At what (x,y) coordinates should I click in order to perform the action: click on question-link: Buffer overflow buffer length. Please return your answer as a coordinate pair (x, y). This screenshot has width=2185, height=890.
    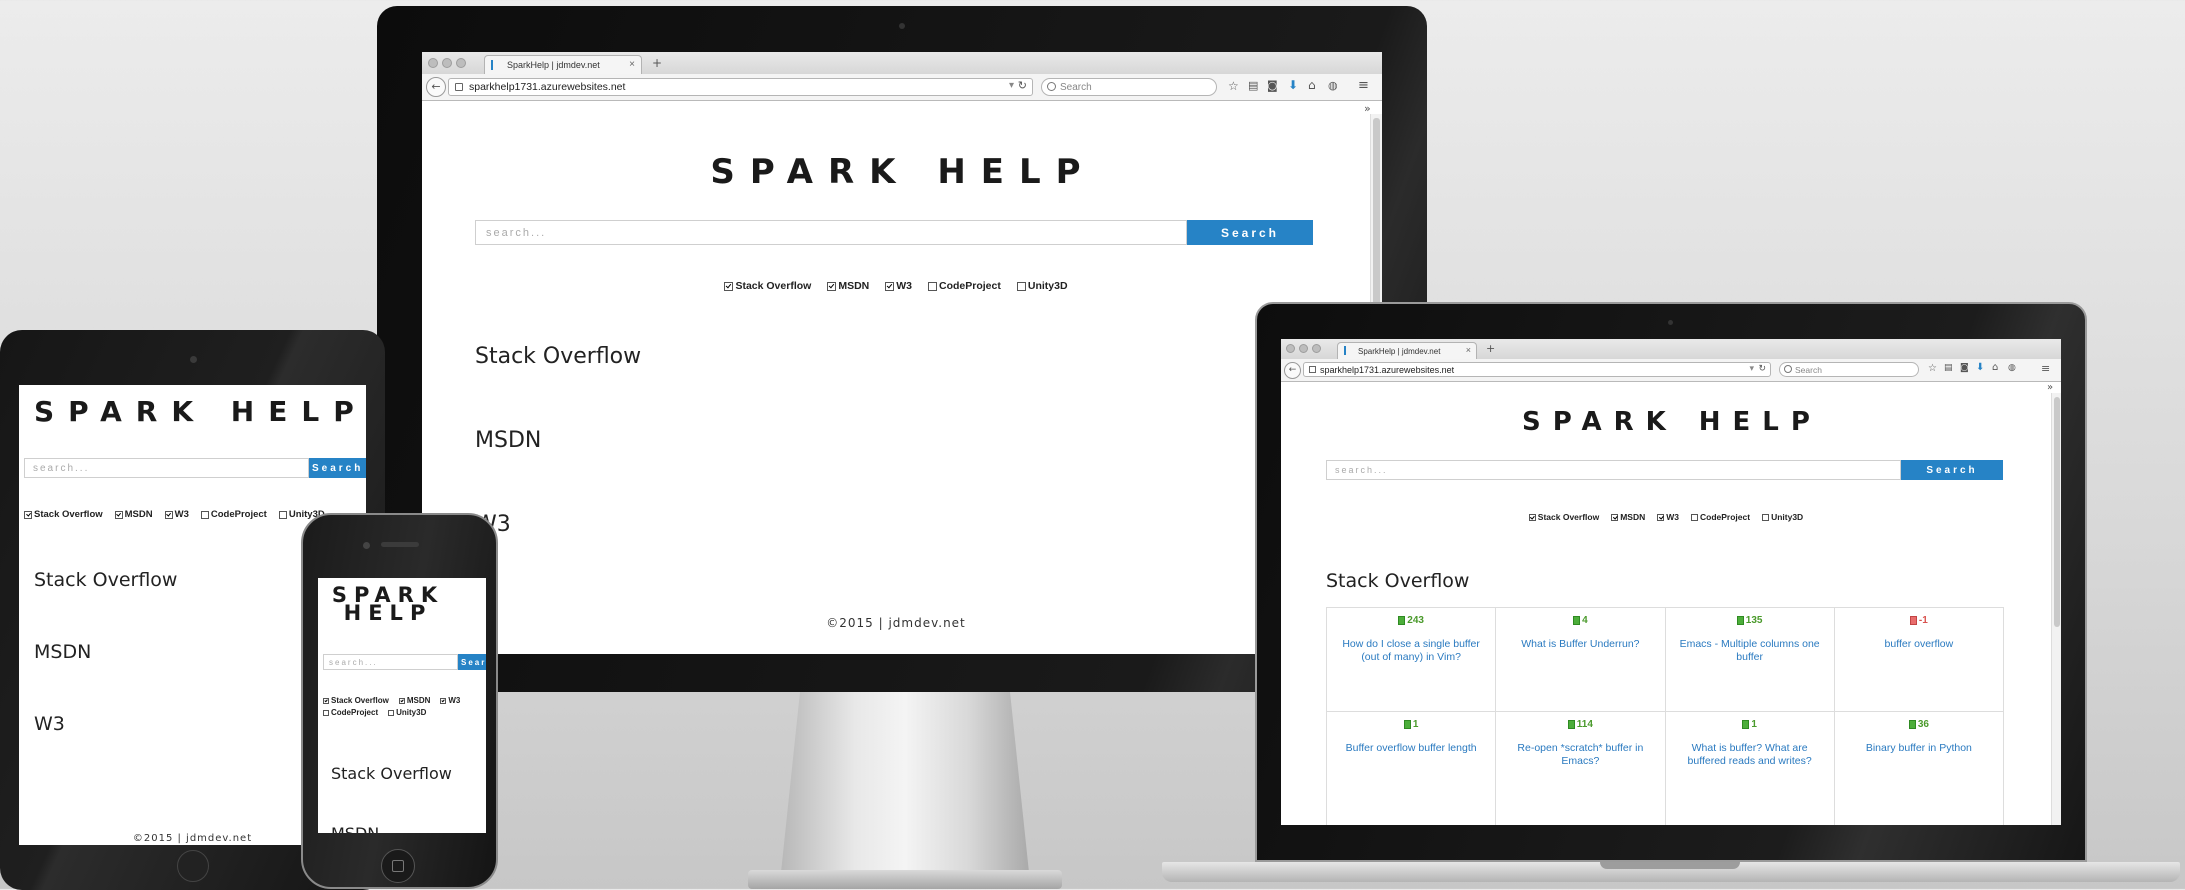
    Looking at the image, I should click on (1411, 748).